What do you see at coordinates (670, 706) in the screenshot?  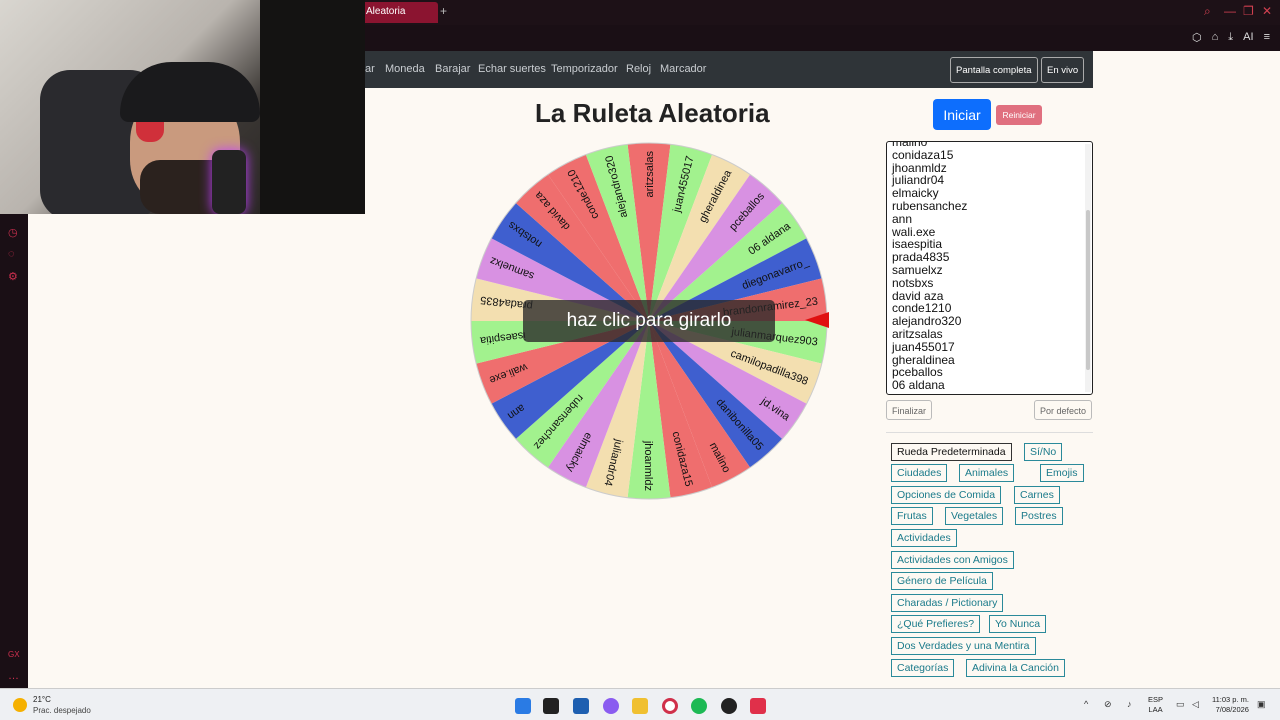 I see `opera-gx-icon` at bounding box center [670, 706].